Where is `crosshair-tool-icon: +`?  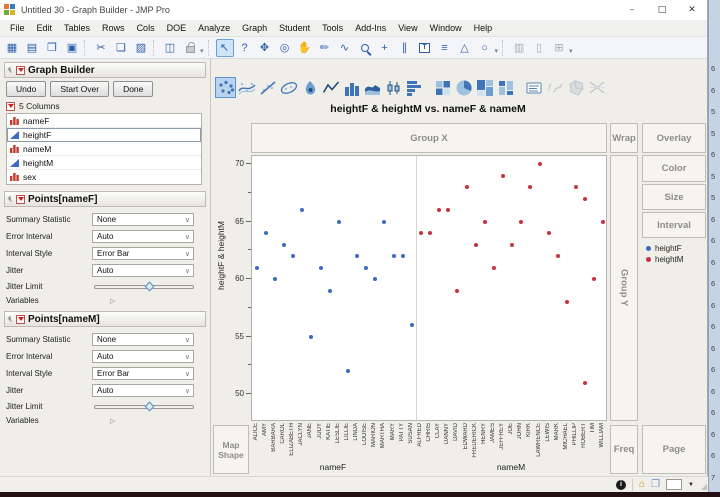
crosshair-tool-icon: + is located at coordinates (385, 48).